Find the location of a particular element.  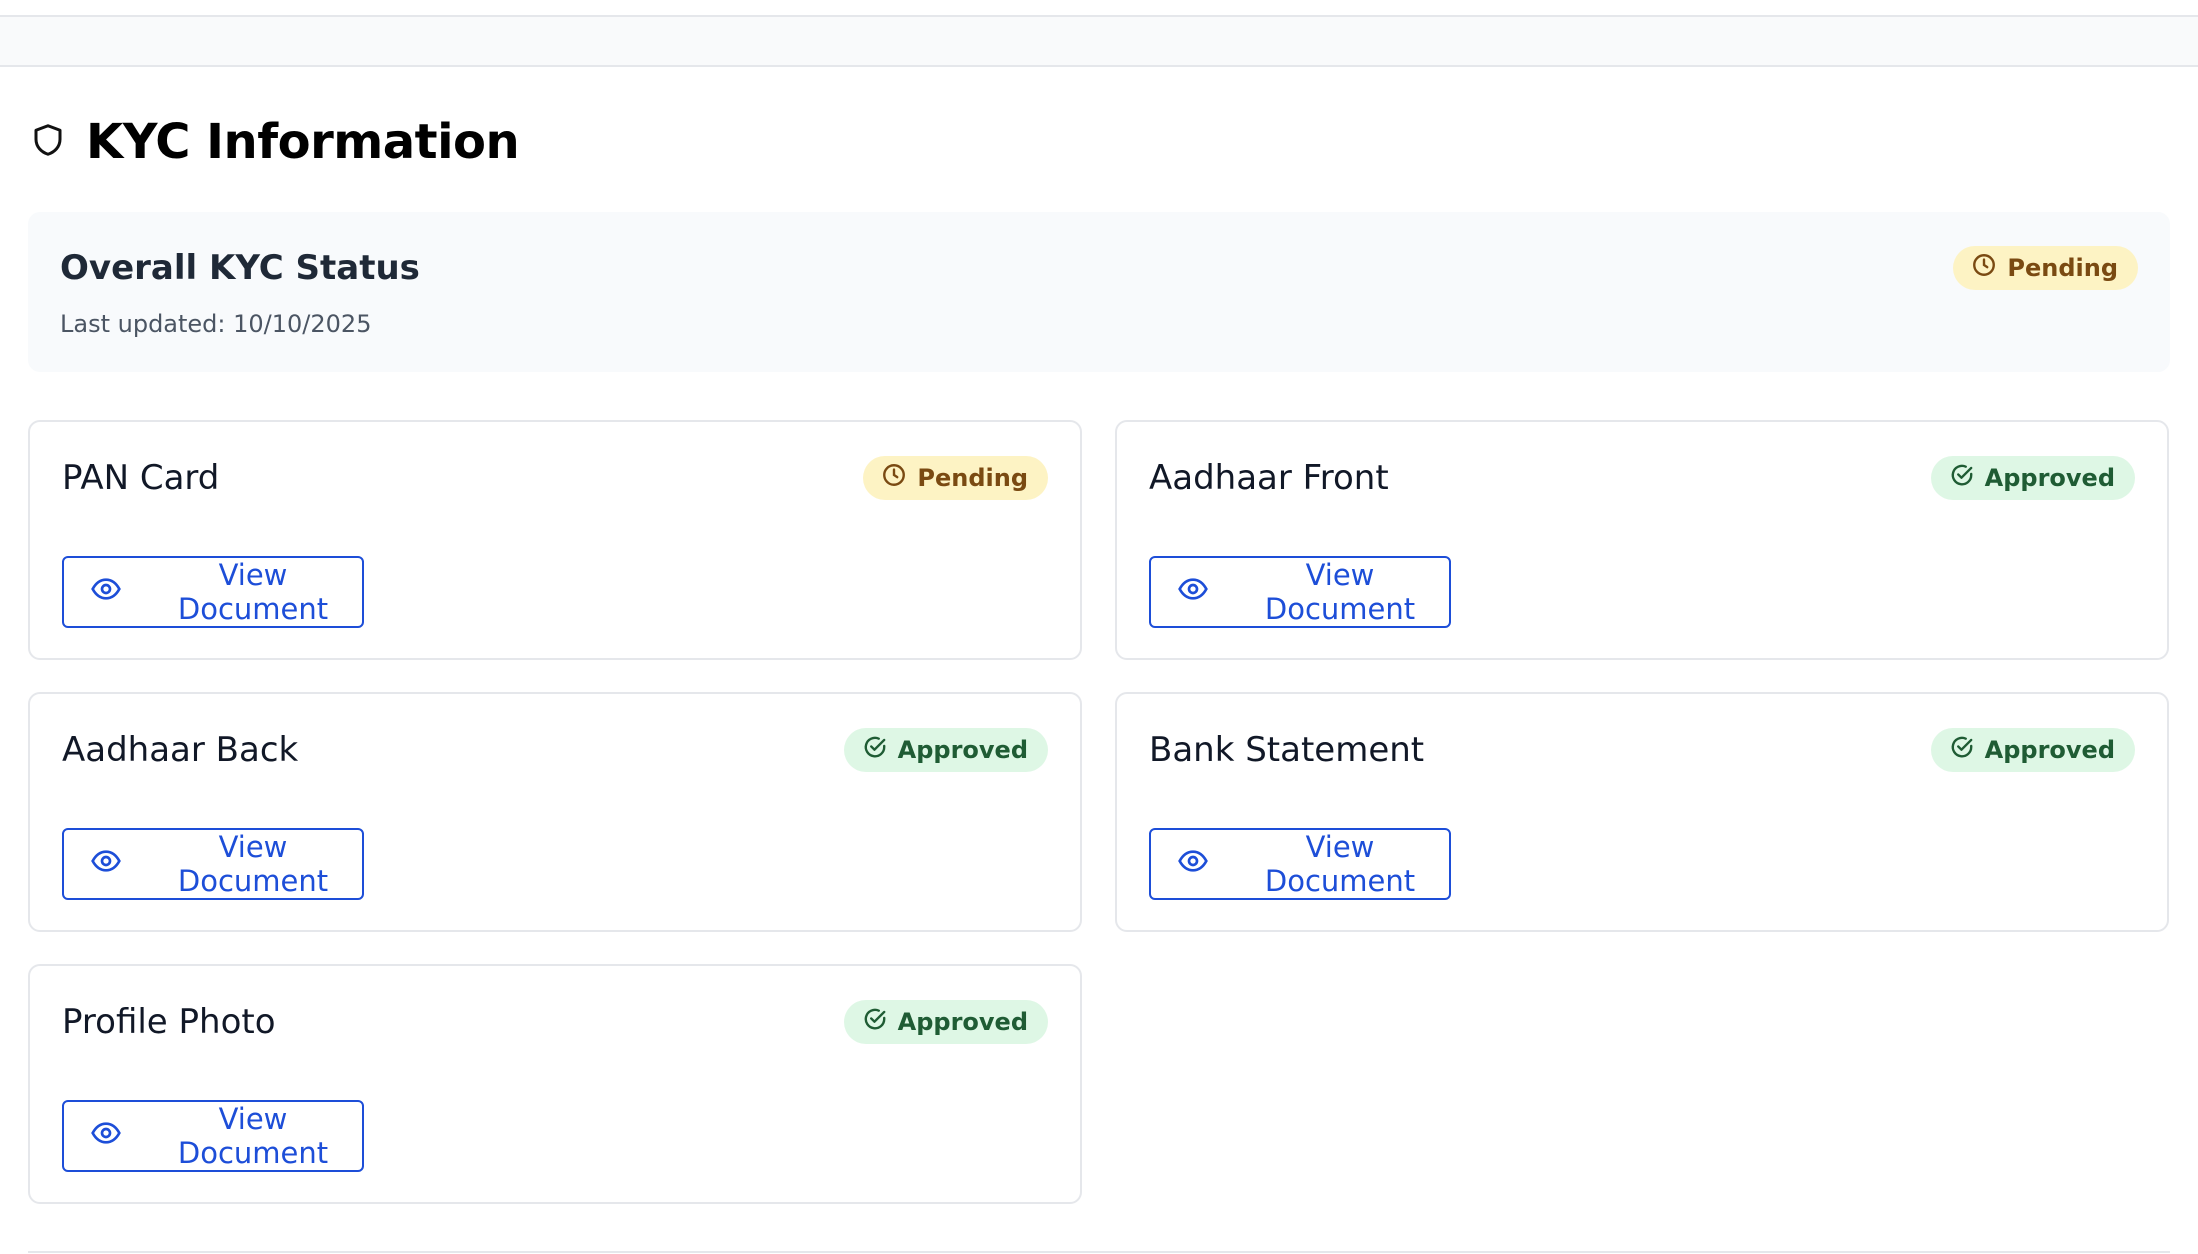

top-bar is located at coordinates (1099, 41).